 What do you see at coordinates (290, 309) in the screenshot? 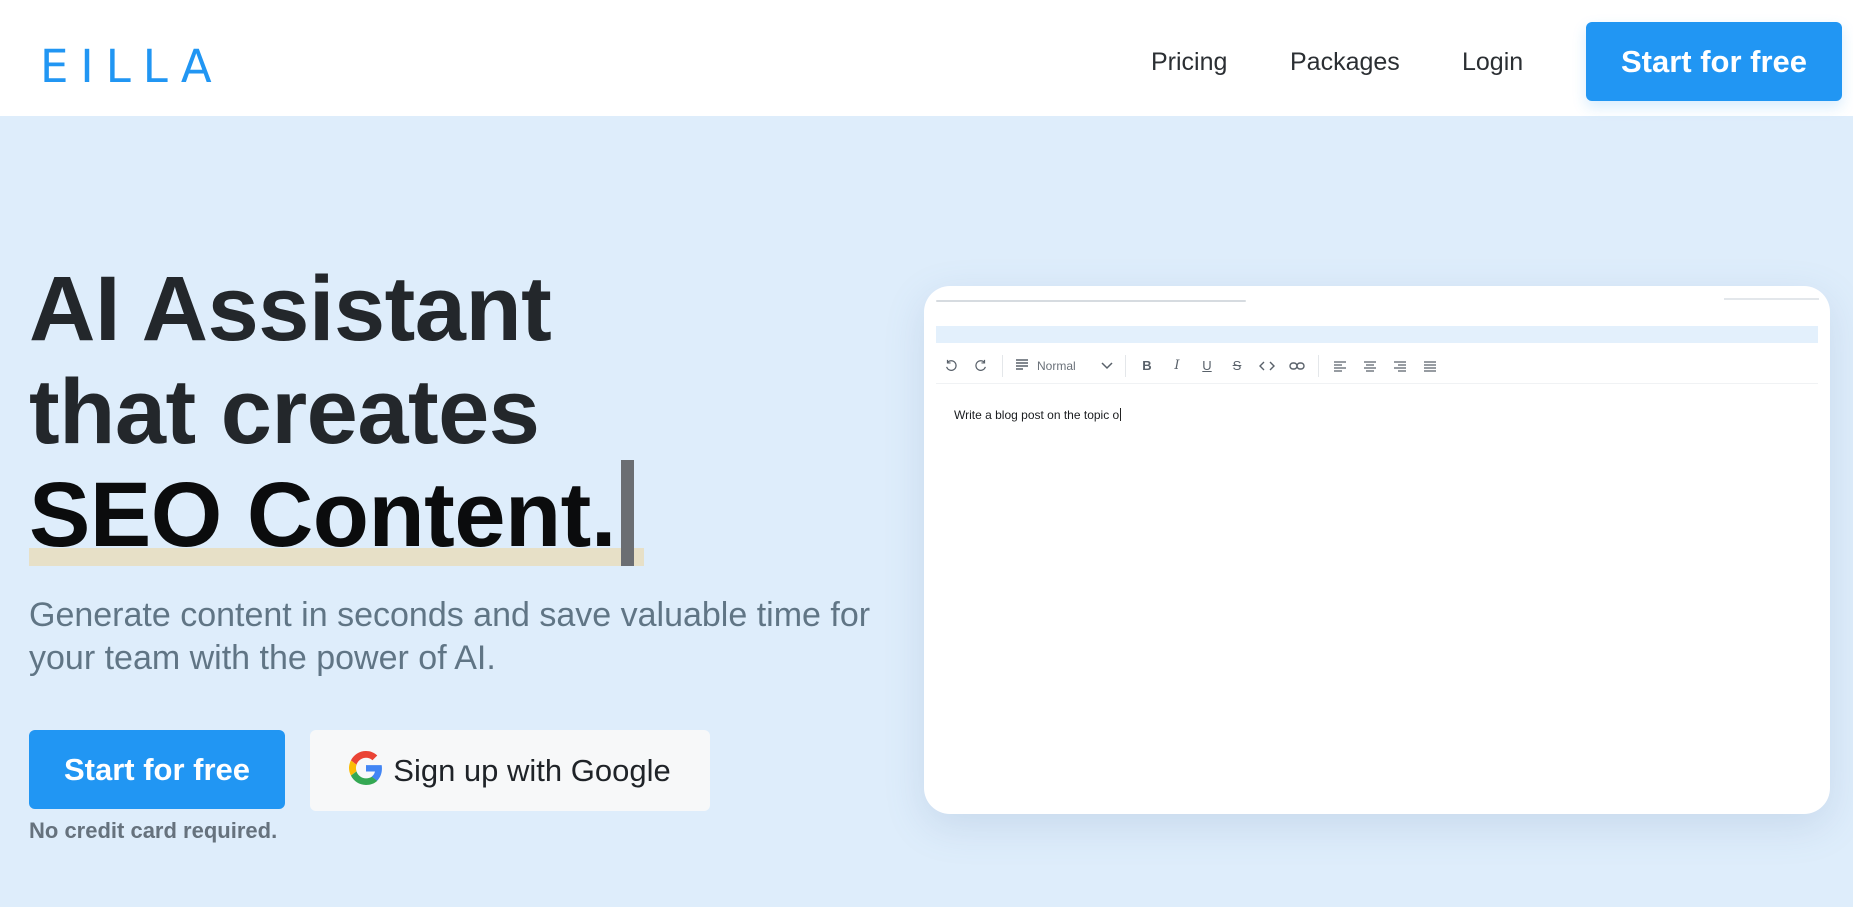
I see `headline-line-1: AI Assistant` at bounding box center [290, 309].